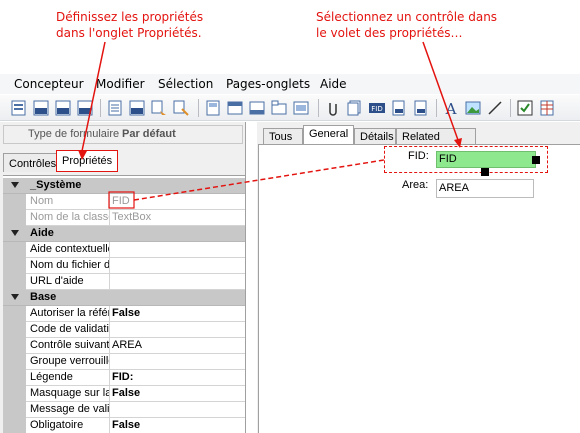  Describe the element at coordinates (495, 108) in the screenshot. I see `line-icon` at that location.